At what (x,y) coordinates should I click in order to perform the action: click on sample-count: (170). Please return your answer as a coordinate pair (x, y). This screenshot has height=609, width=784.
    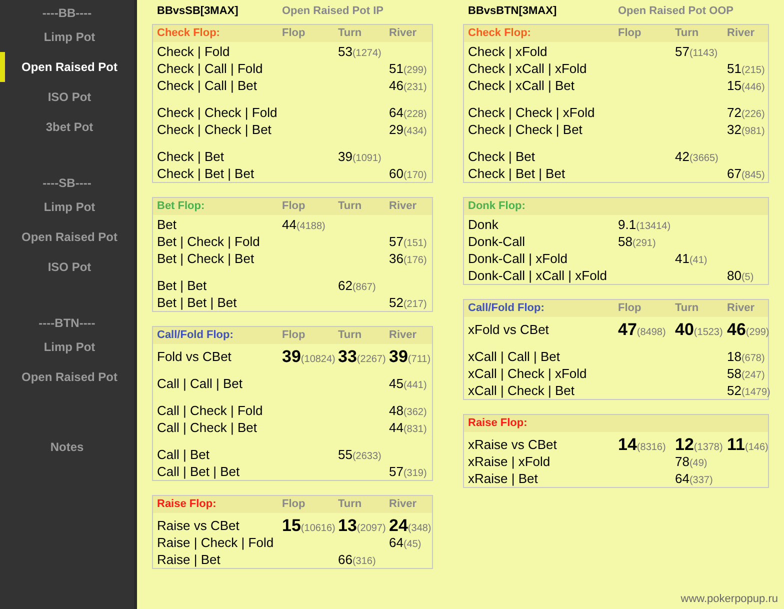
    Looking at the image, I should click on (415, 176).